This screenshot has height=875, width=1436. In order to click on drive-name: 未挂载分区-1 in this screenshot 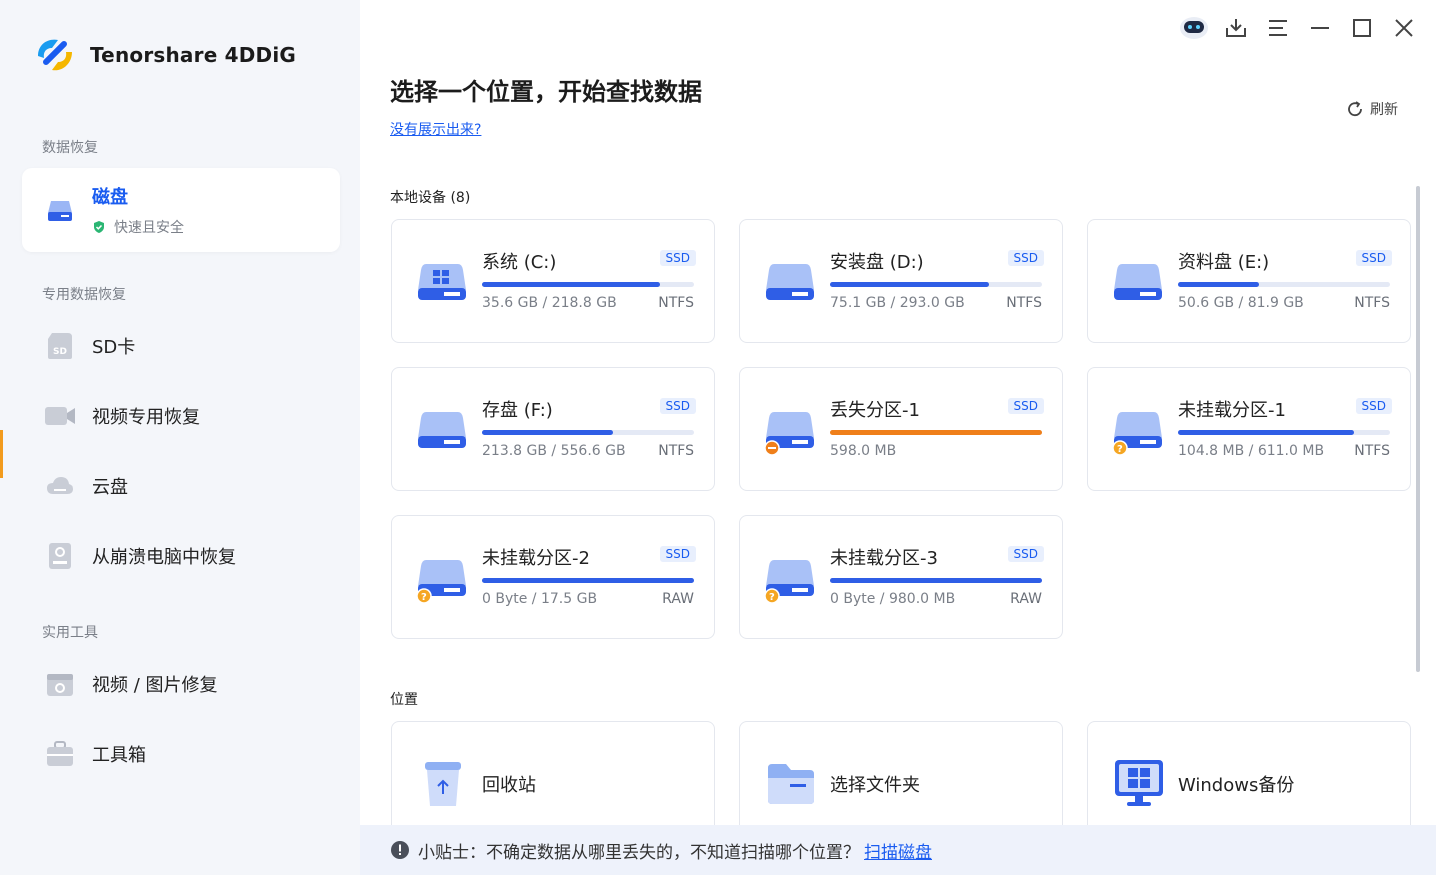, I will do `click(1232, 410)`.